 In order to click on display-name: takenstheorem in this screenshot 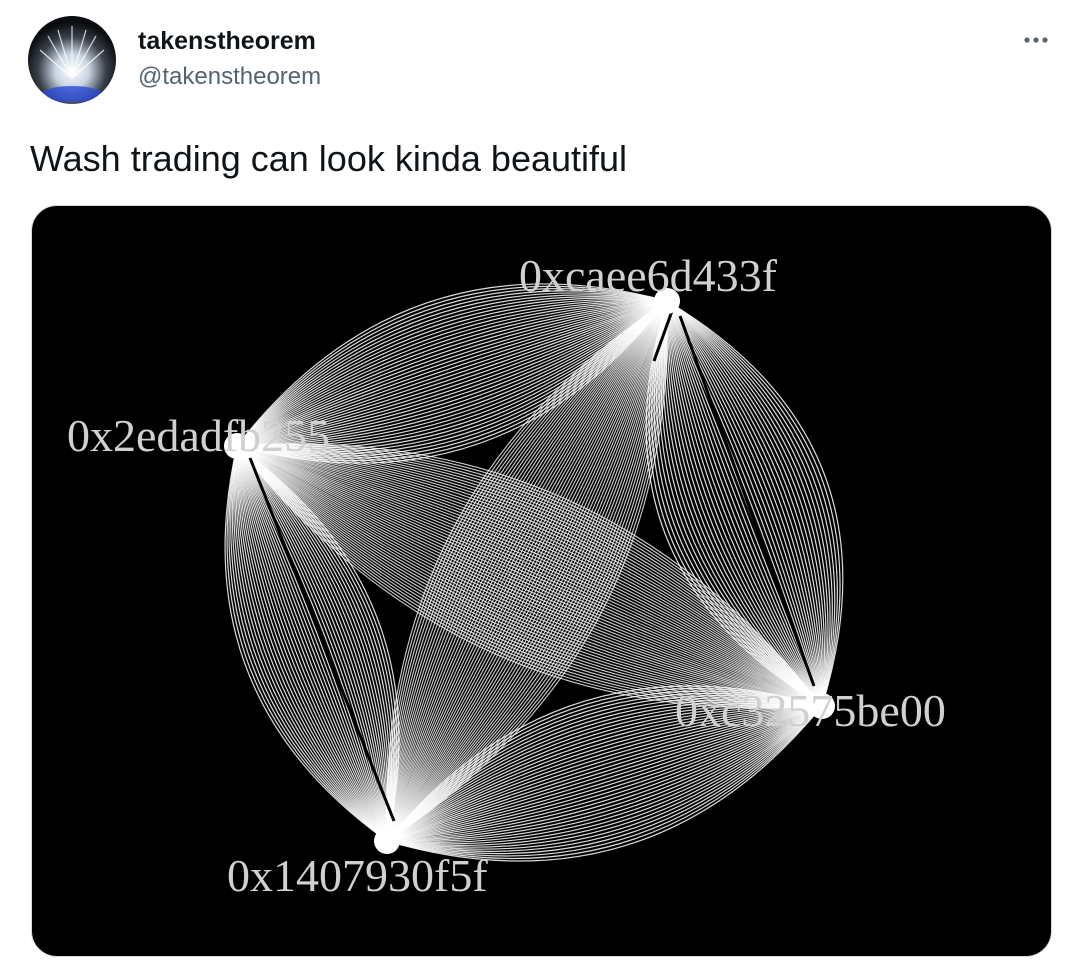, I will do `click(227, 41)`.